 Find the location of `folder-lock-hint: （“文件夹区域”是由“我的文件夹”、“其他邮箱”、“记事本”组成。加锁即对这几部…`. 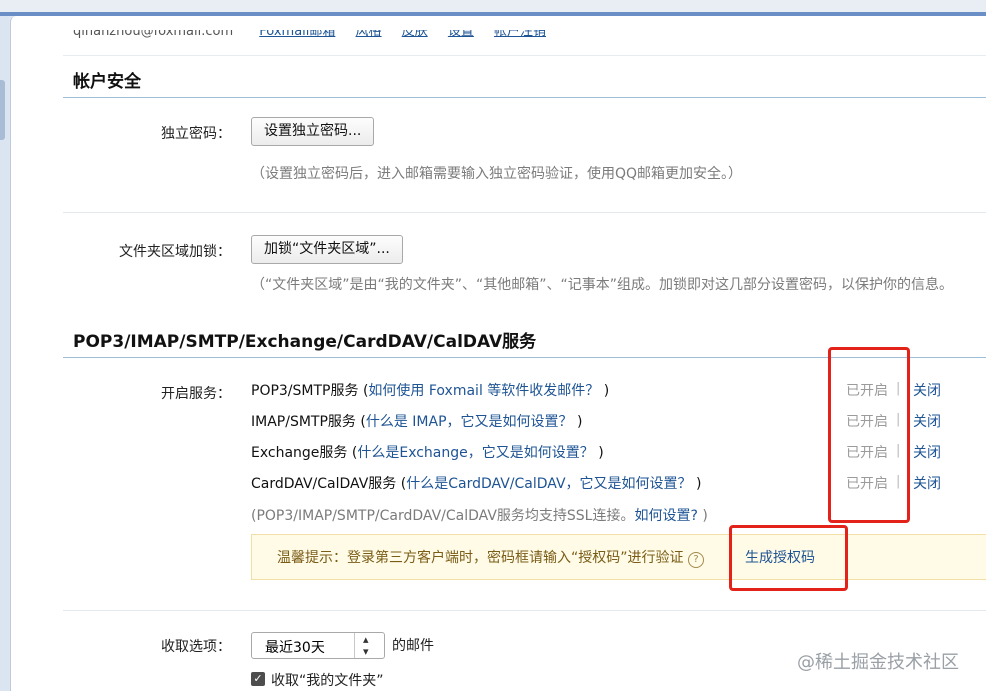

folder-lock-hint: （“文件夹区域”是由“我的文件夹”、“其他邮箱”、“记事本”组成。加锁即对这几部… is located at coordinates (602, 285).